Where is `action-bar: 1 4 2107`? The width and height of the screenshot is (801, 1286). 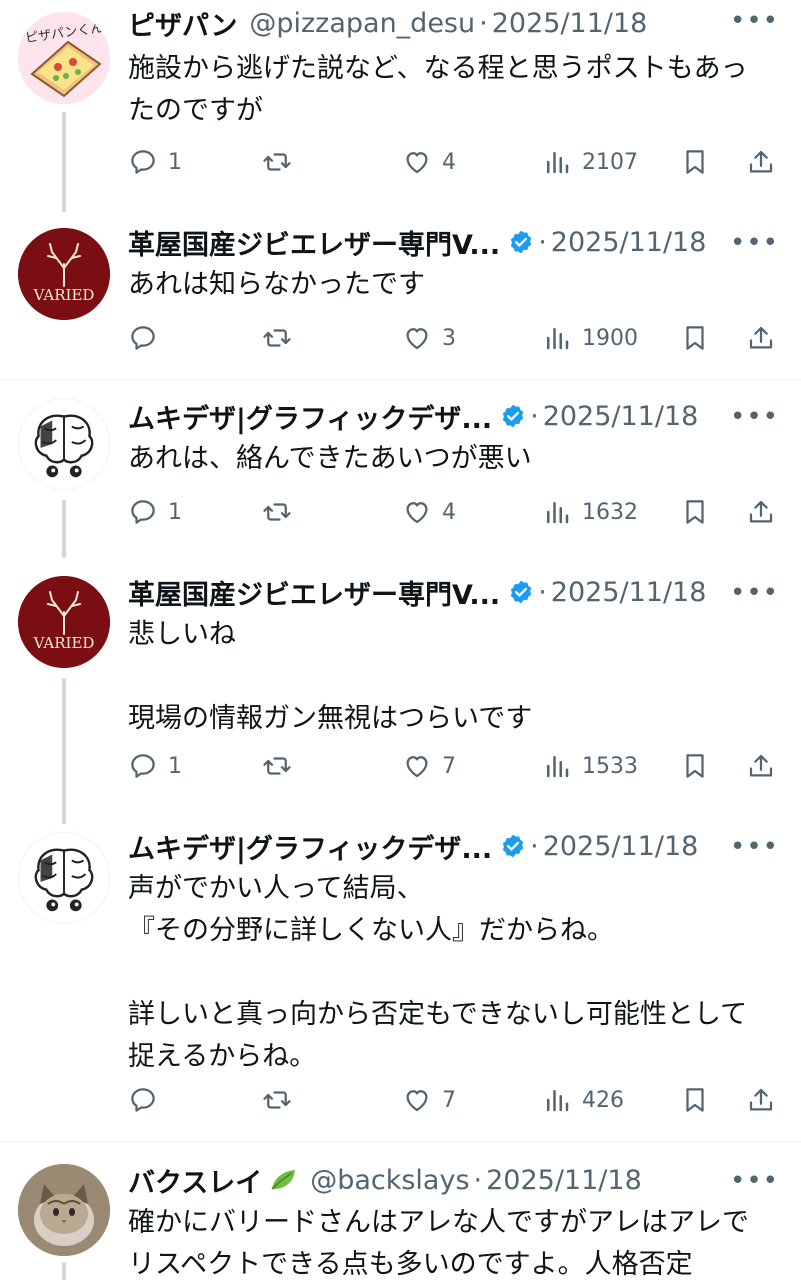
action-bar: 1 4 2107 is located at coordinates (453, 162).